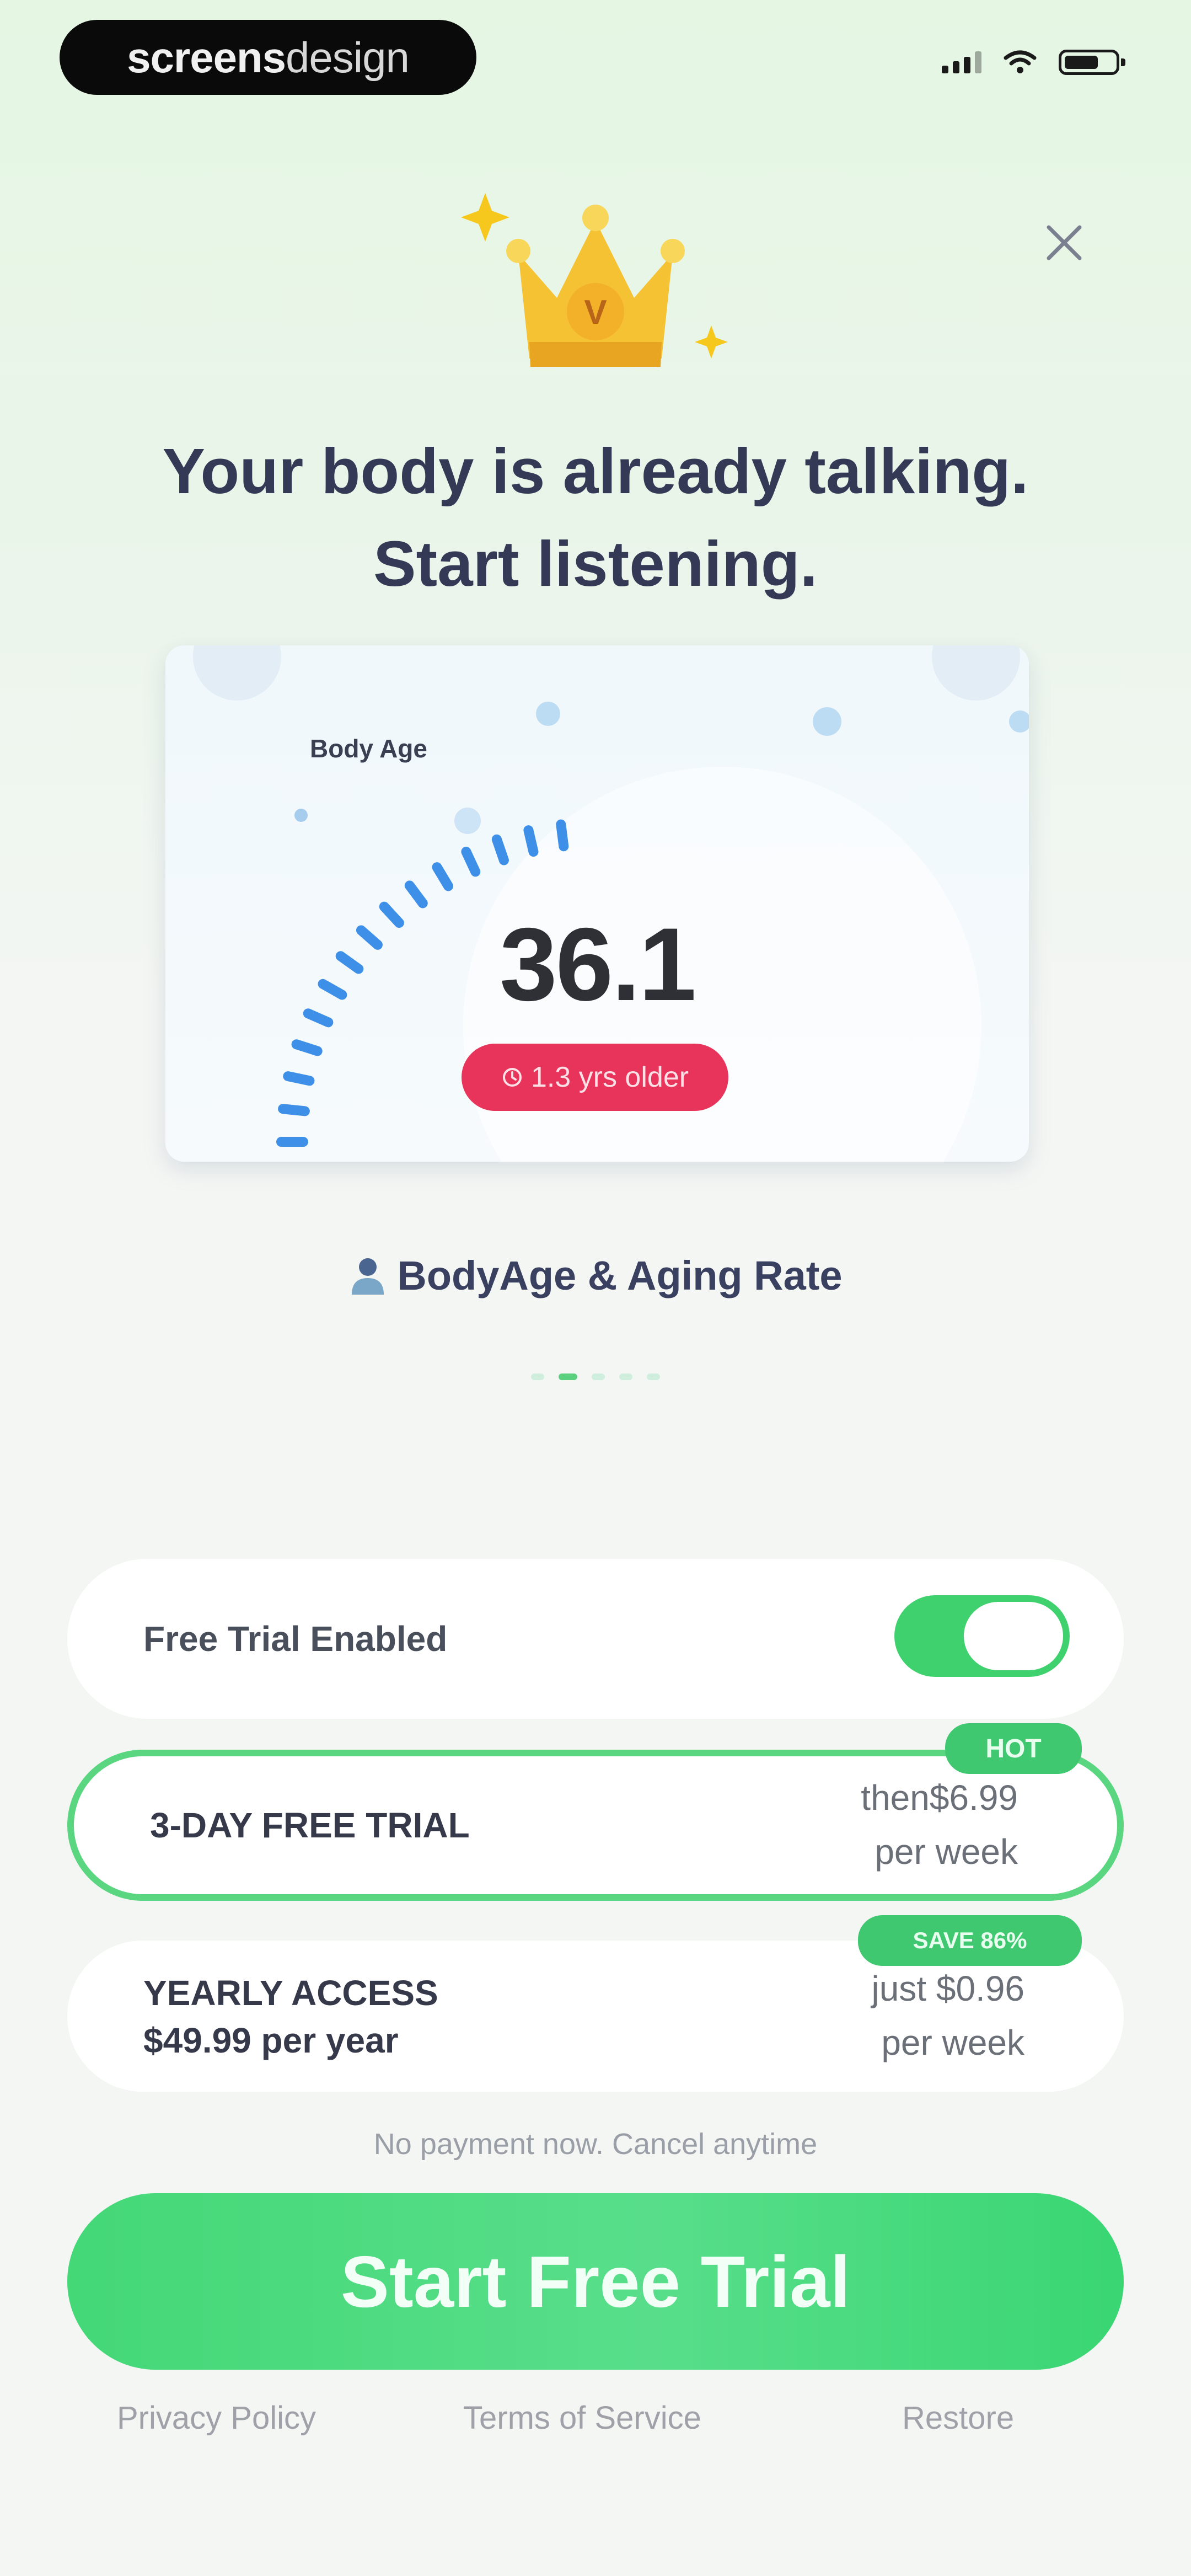  What do you see at coordinates (290, 1993) in the screenshot?
I see `plan-name-line1: YEARLY ACCESS` at bounding box center [290, 1993].